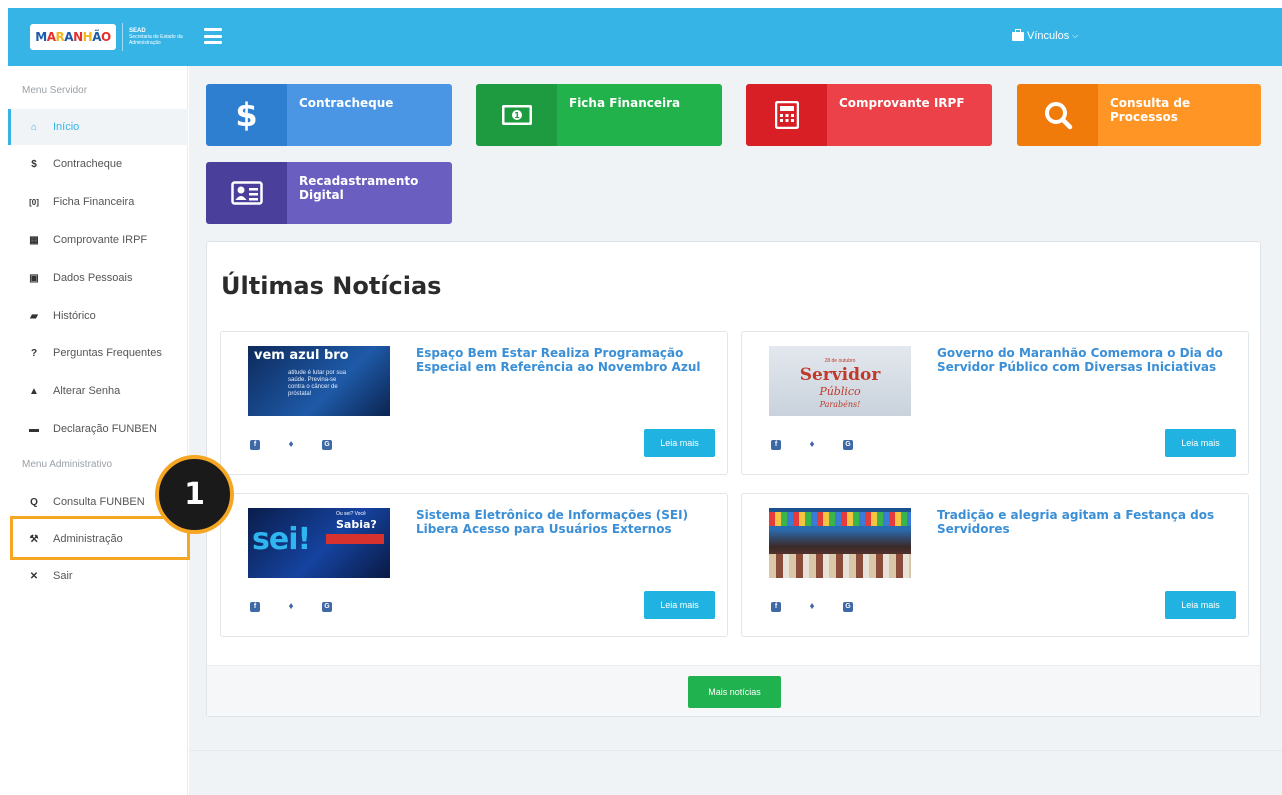 This screenshot has width=1282, height=795. I want to click on sidebar-item-historico: ▰ Histórico, so click(98, 316).